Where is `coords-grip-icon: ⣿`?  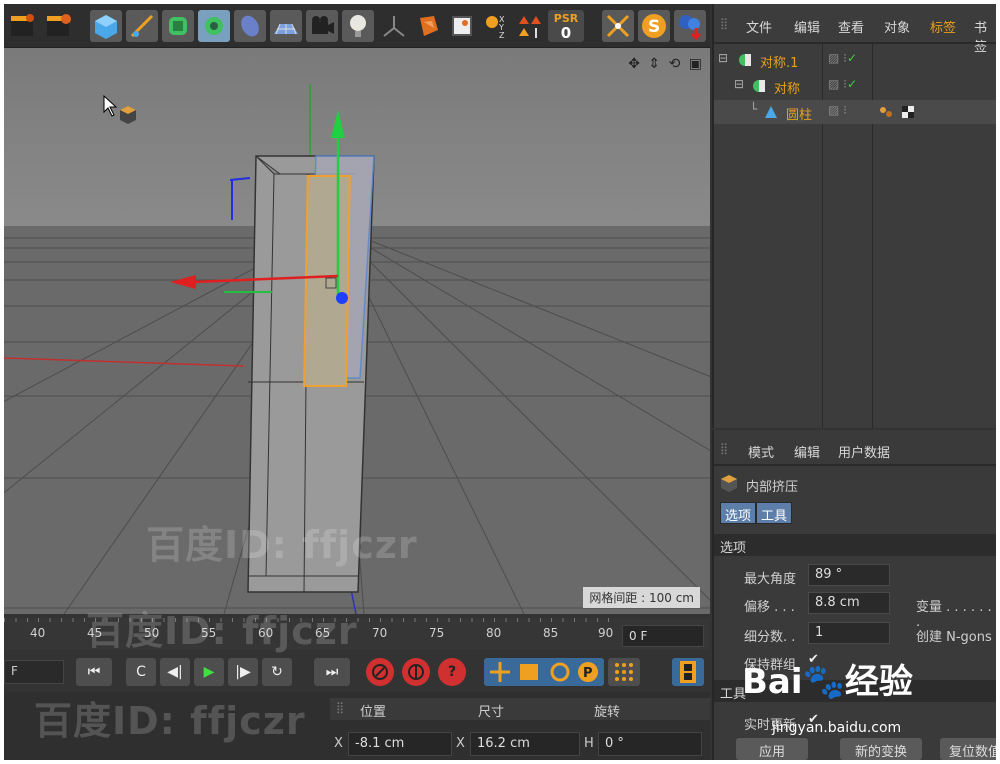 coords-grip-icon: ⣿ is located at coordinates (340, 707).